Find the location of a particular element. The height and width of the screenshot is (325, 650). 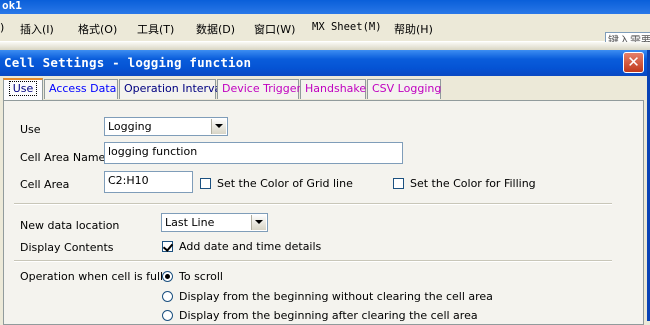

tab-handshake: Handshake is located at coordinates (333, 89).